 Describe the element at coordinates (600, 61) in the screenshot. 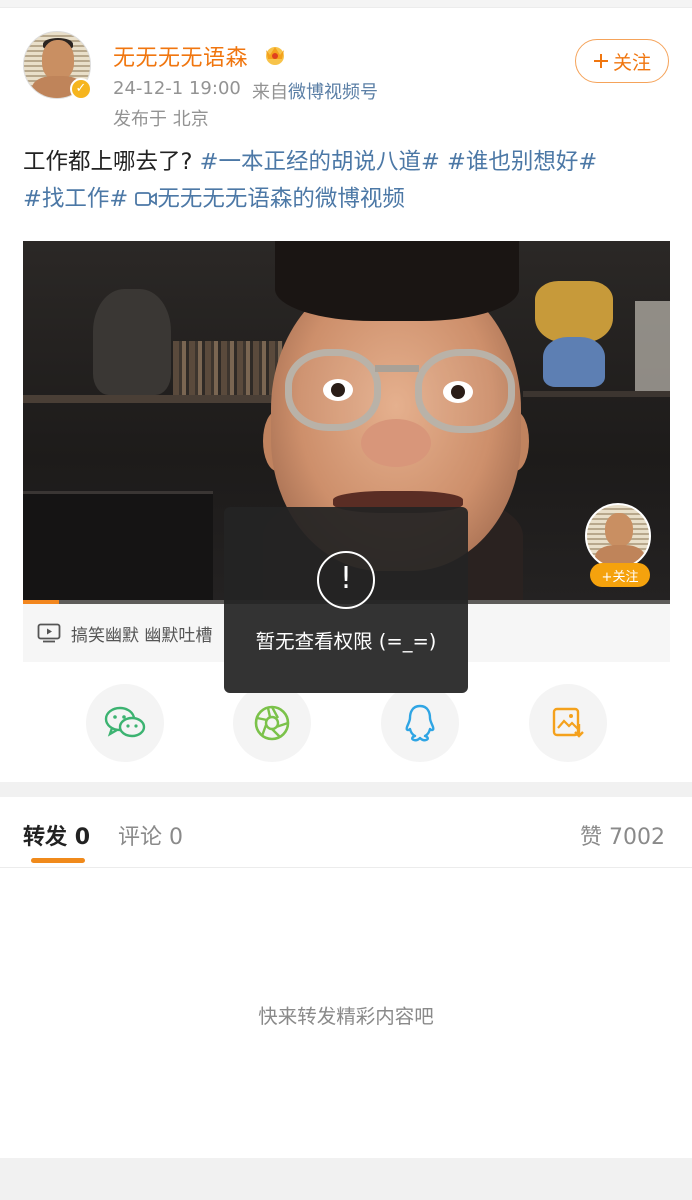

I see `plus-icon` at that location.